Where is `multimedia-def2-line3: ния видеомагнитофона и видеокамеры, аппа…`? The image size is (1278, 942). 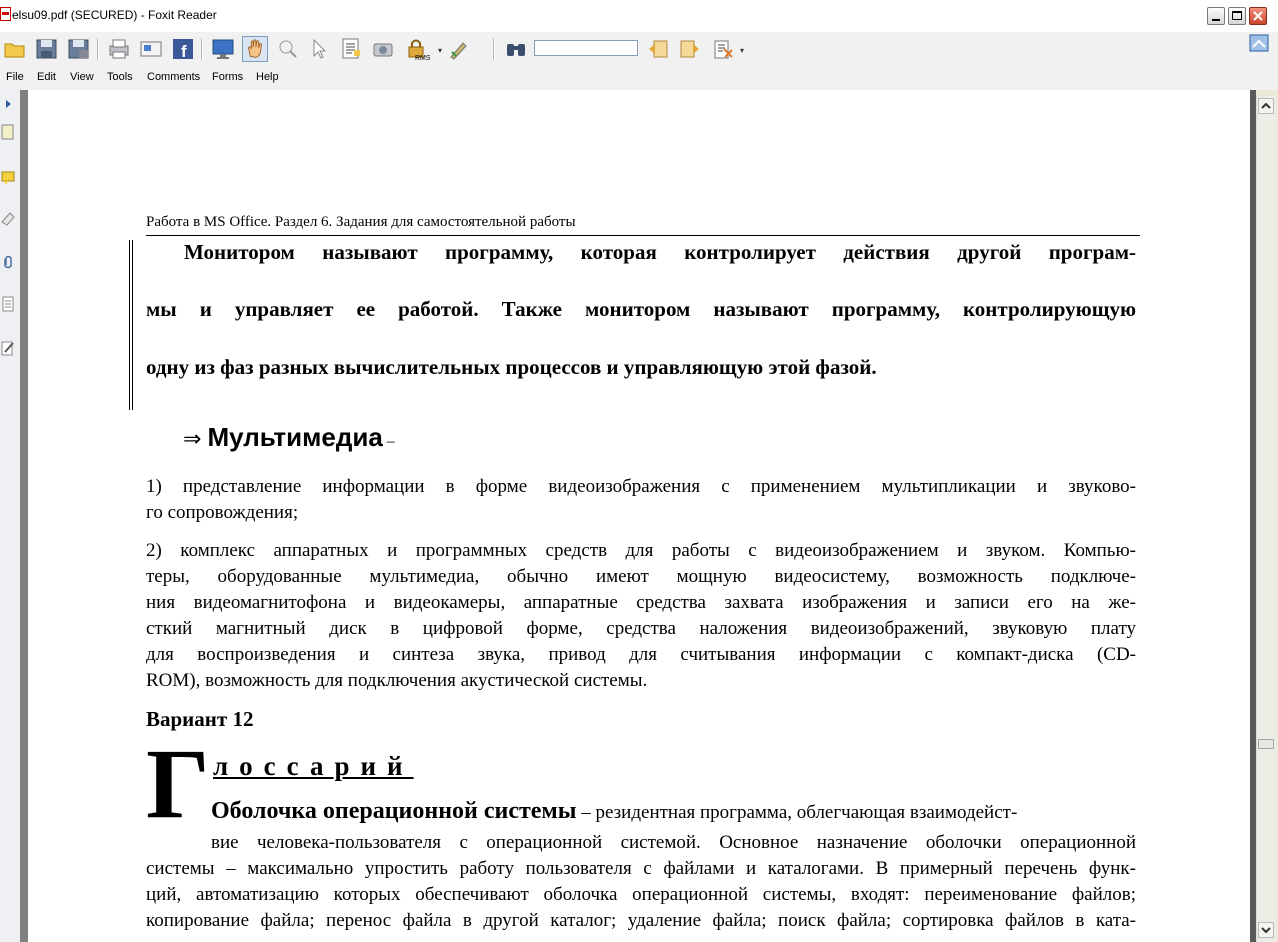 multimedia-def2-line3: ния видеомагнитофона и видеокамеры, аппа… is located at coordinates (641, 602).